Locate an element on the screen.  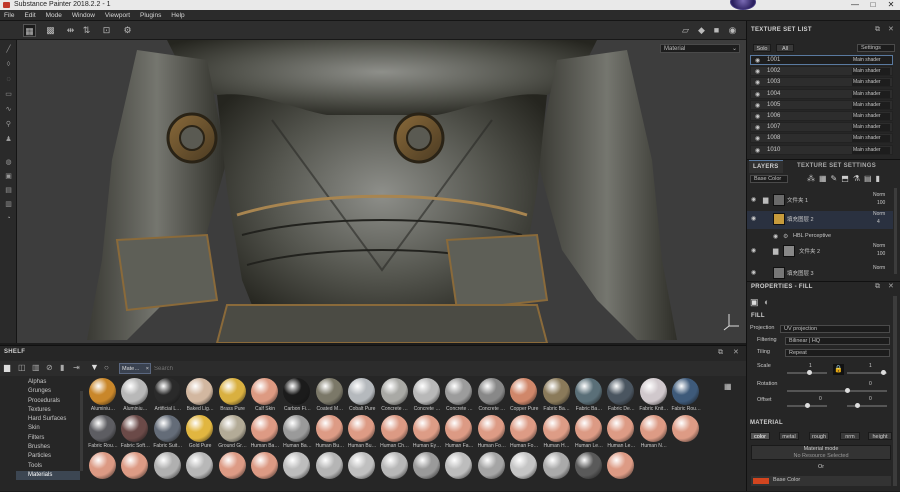
material-mode-button: Material mode No Resource Selected is located at coordinates (821, 452).